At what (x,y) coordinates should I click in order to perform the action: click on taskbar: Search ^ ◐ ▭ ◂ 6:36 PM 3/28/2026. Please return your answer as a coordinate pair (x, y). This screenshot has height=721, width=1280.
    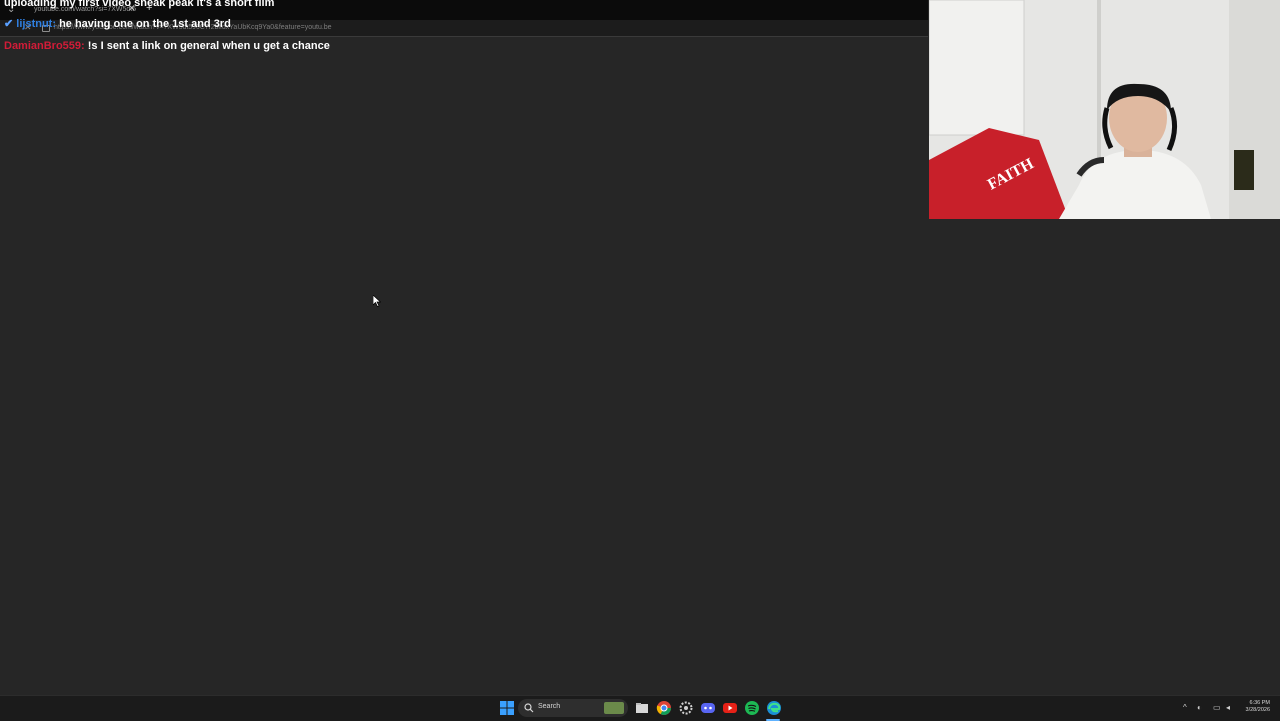
    Looking at the image, I should click on (640, 708).